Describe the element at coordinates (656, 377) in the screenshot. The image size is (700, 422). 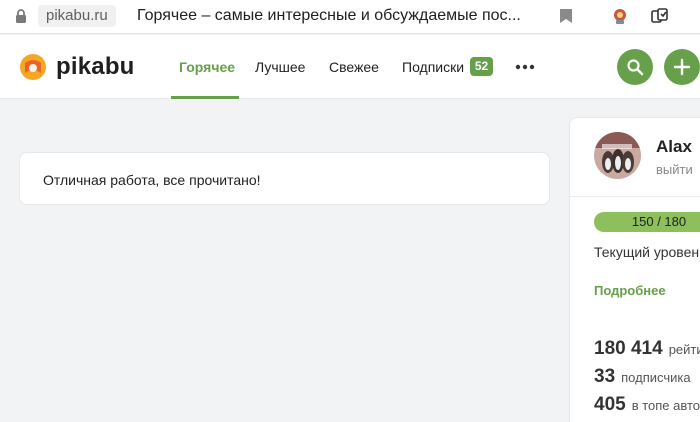
I see `stat-label: подписчика` at that location.